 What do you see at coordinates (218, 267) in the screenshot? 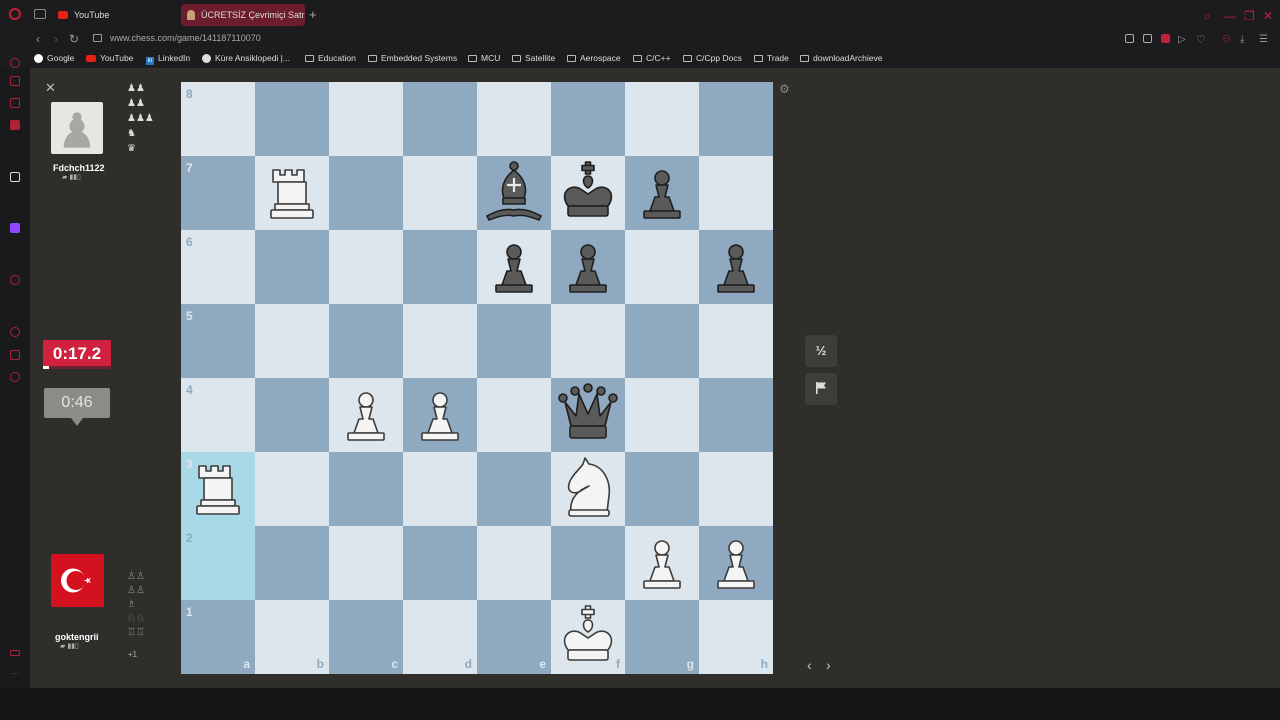
I see `square-a6: 6` at bounding box center [218, 267].